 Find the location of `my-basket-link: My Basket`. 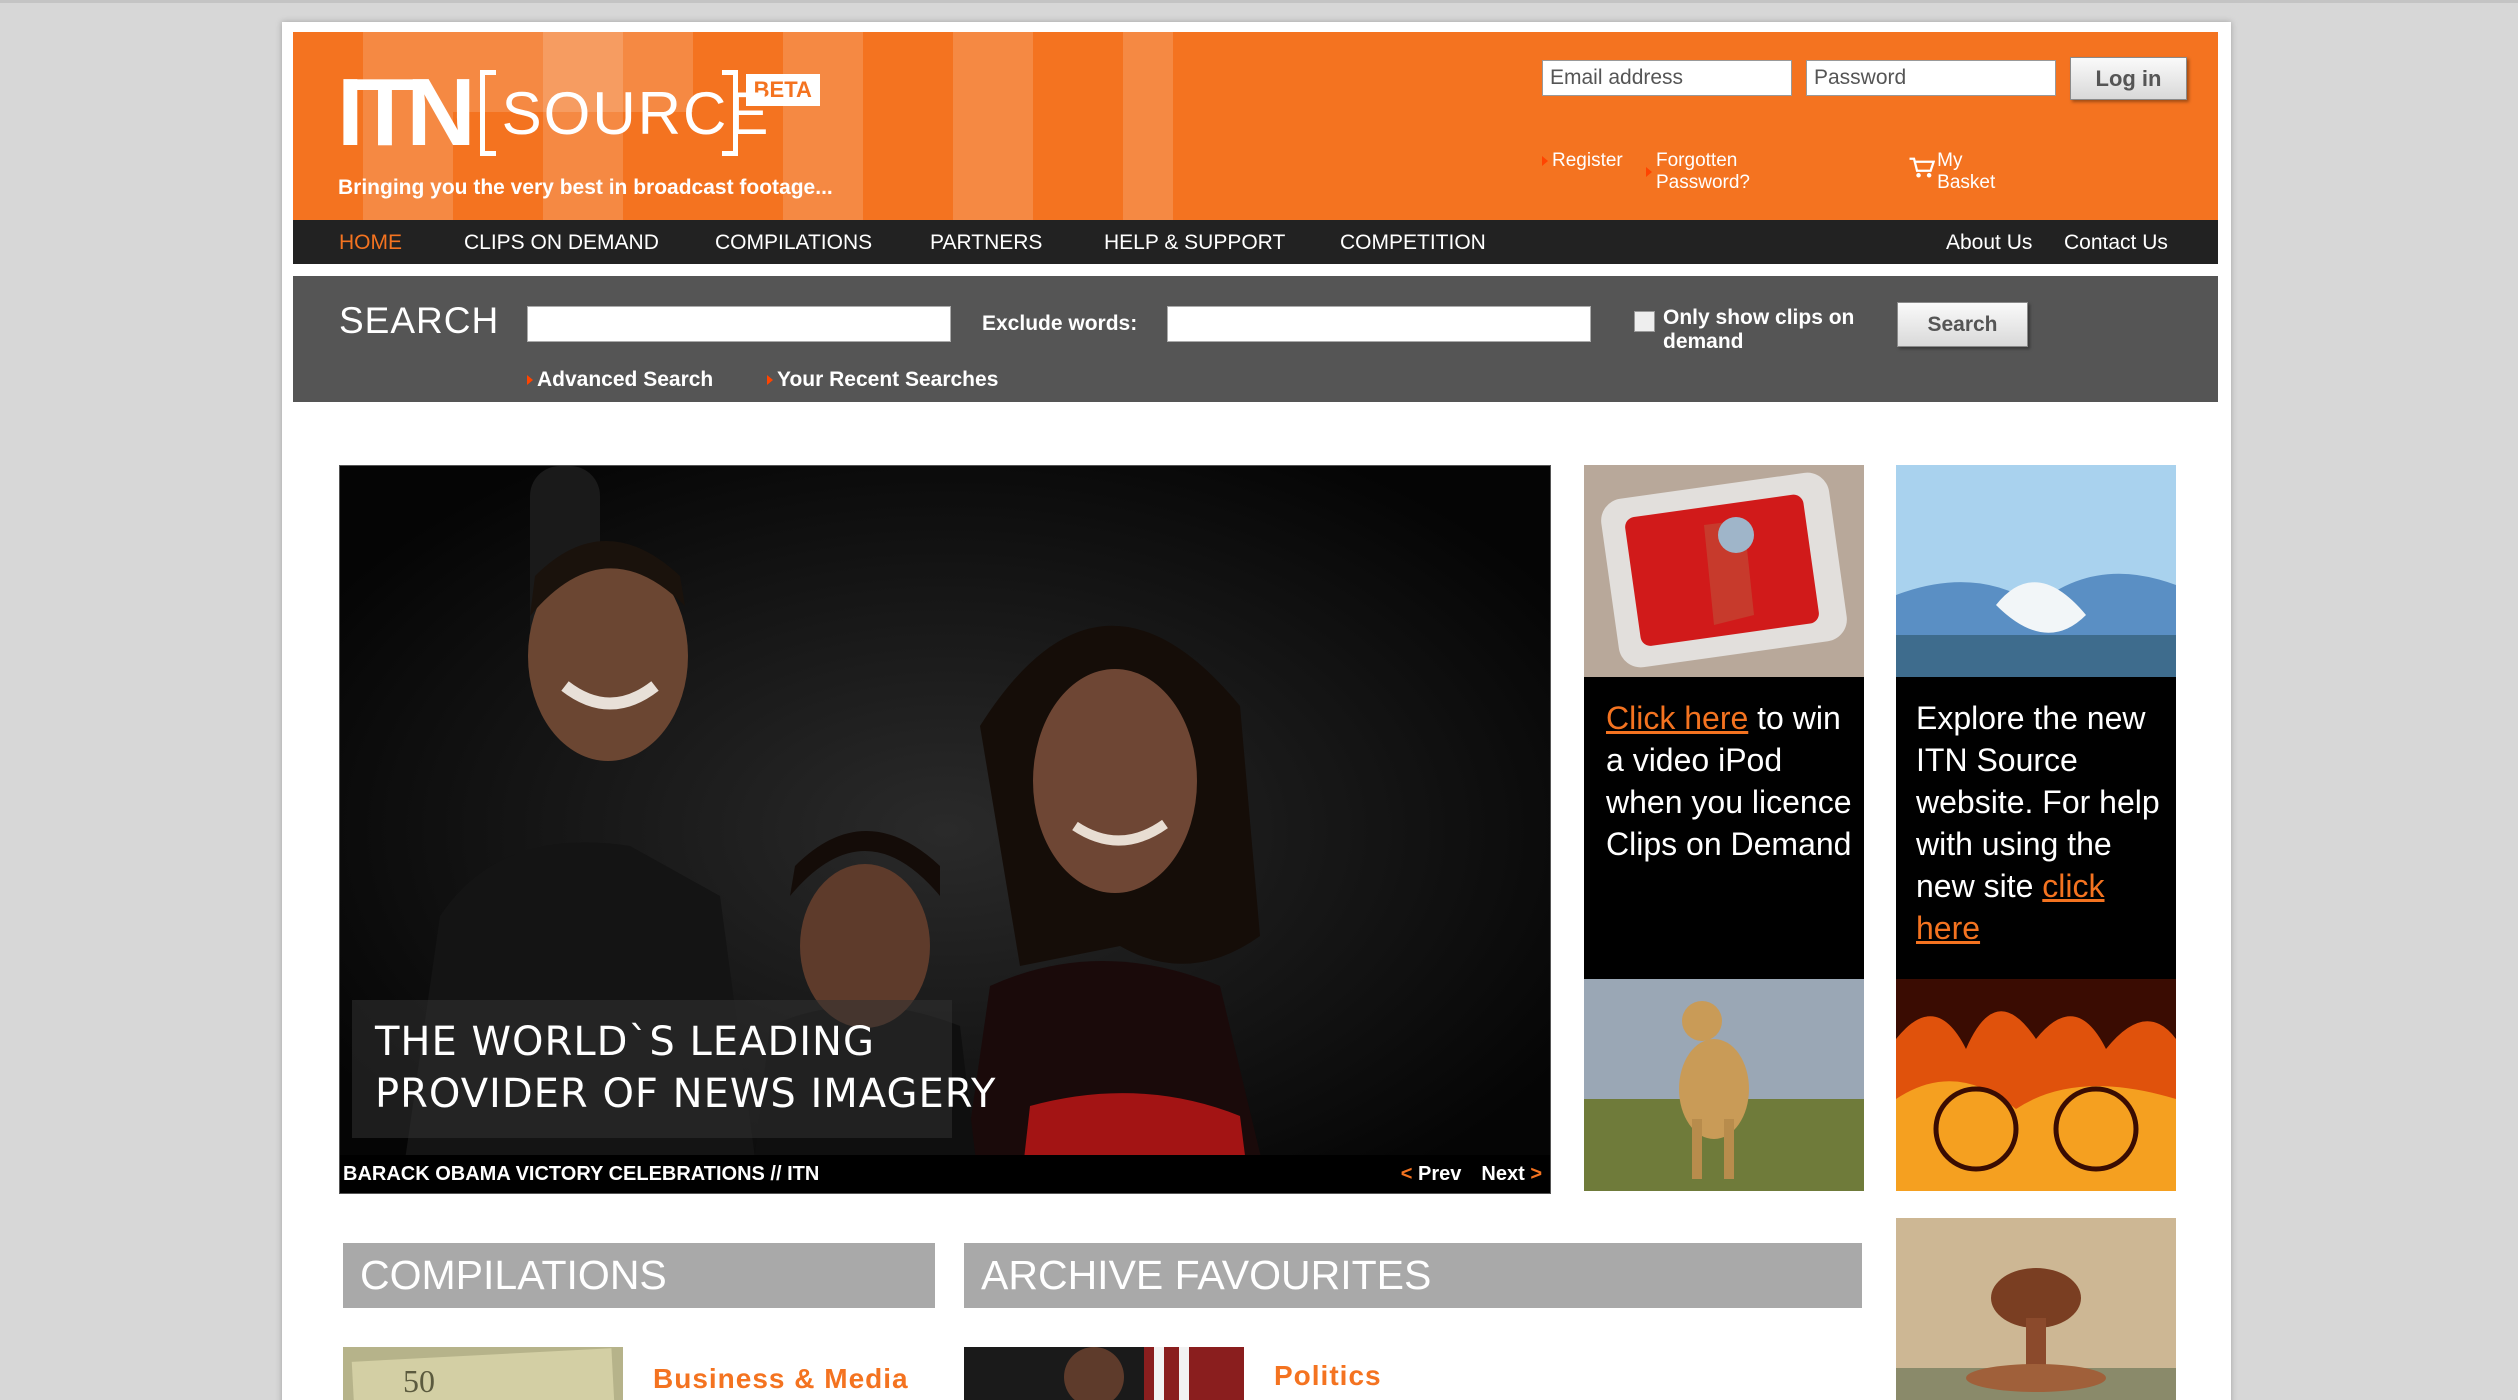

my-basket-link: My Basket is located at coordinates (1956, 167).